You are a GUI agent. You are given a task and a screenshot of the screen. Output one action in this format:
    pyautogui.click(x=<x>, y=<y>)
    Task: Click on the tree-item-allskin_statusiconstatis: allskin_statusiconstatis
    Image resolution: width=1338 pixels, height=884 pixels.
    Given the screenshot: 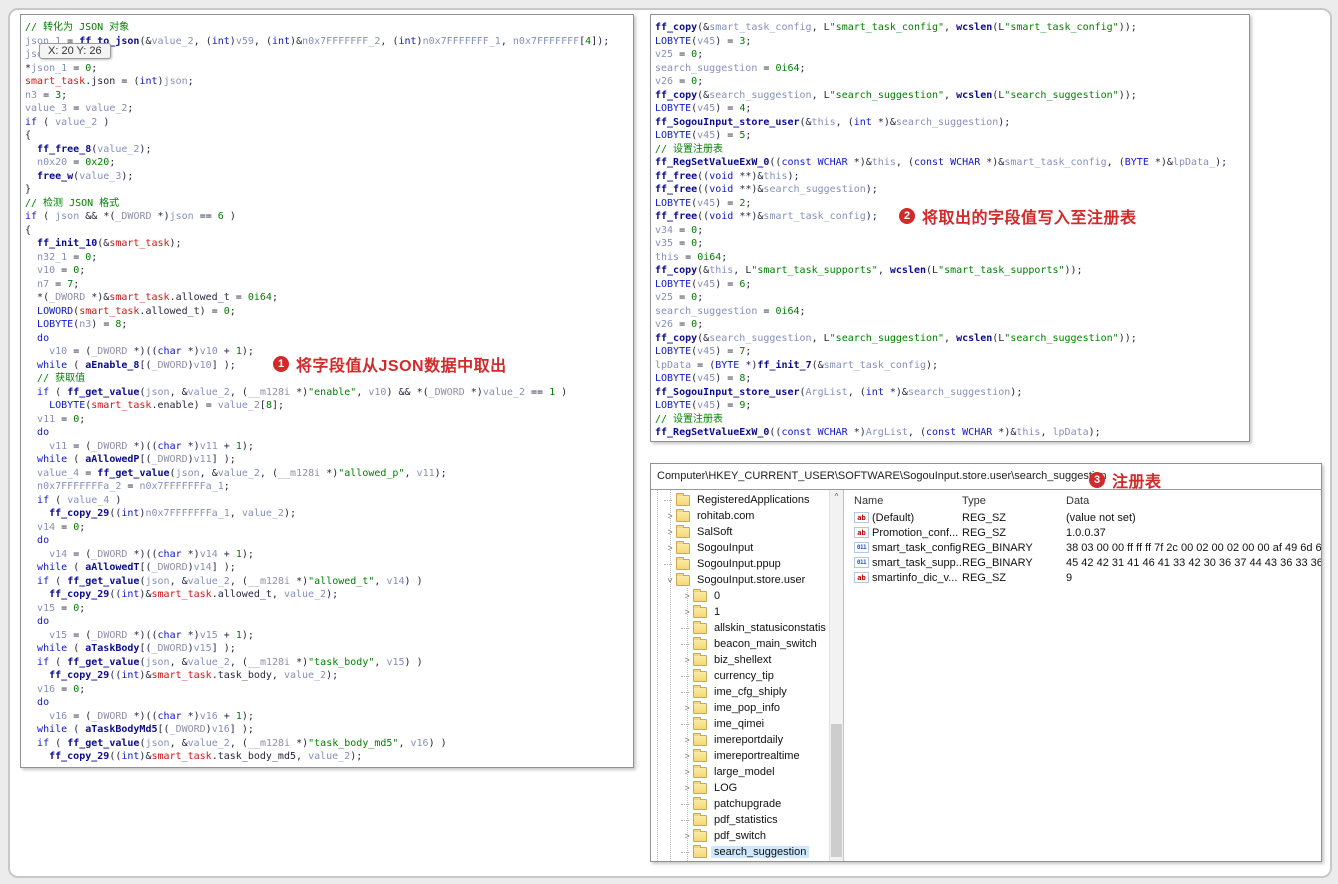 What is the action you would take?
    pyautogui.click(x=747, y=628)
    